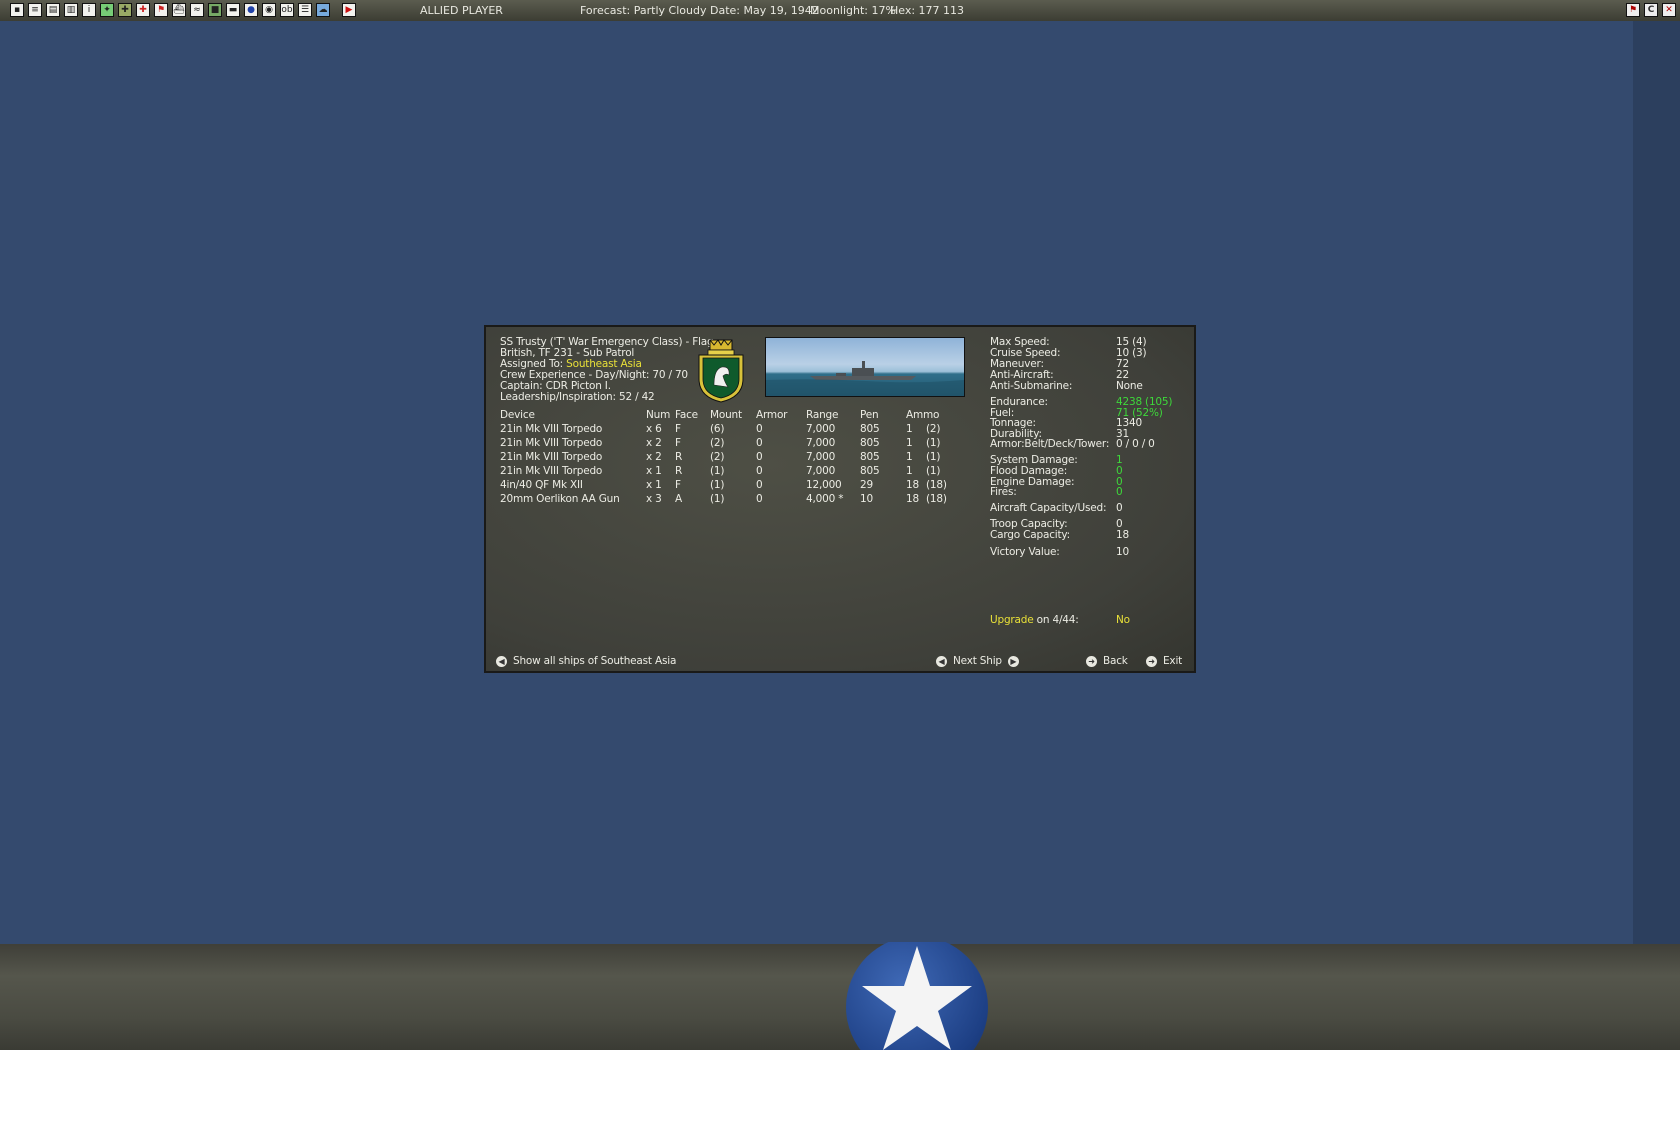 This screenshot has height=1137, width=1680. Describe the element at coordinates (1013, 661) in the screenshot. I see `next-ship-icon: ▶` at that location.